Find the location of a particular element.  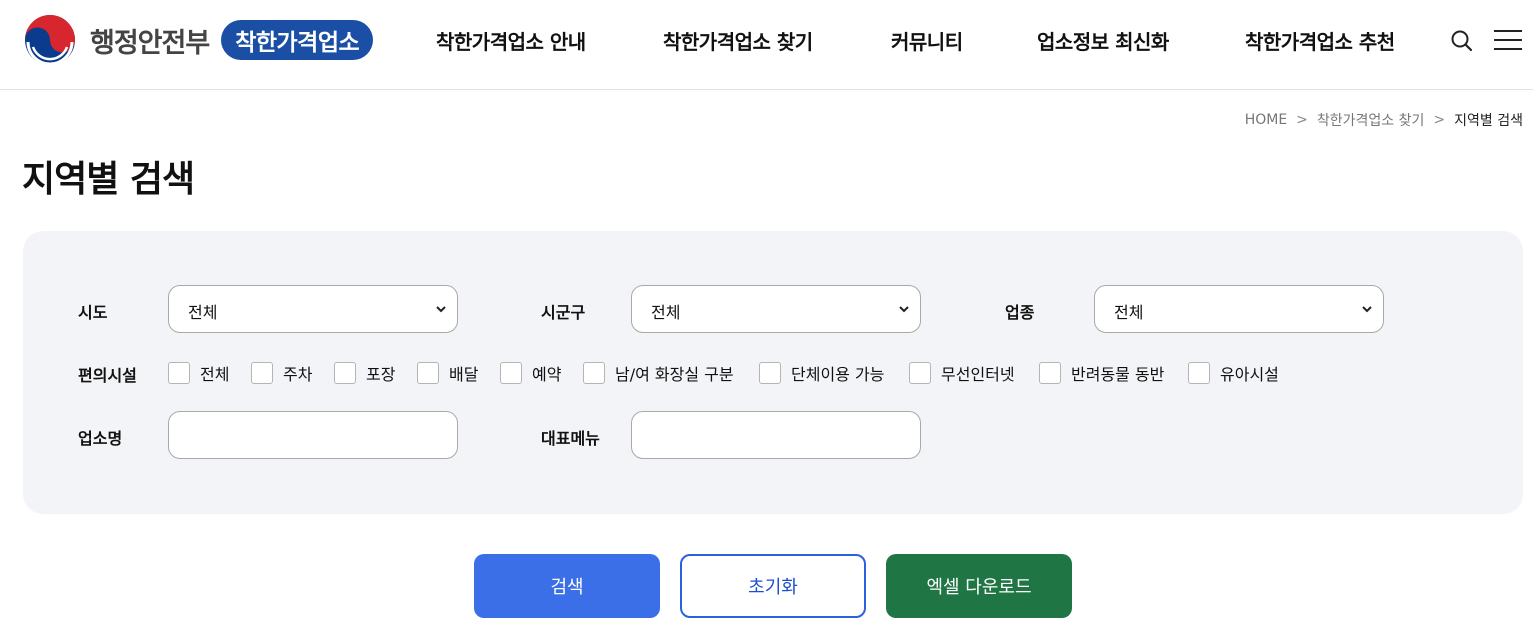

facility-option-label: 포장 is located at coordinates (381, 374).